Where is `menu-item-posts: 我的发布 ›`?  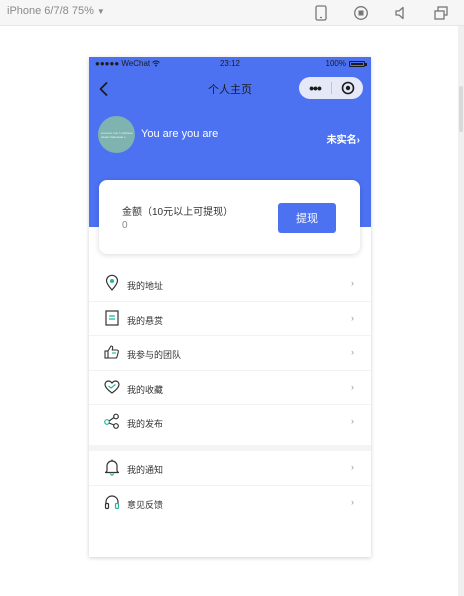 menu-item-posts: 我的发布 › is located at coordinates (230, 422).